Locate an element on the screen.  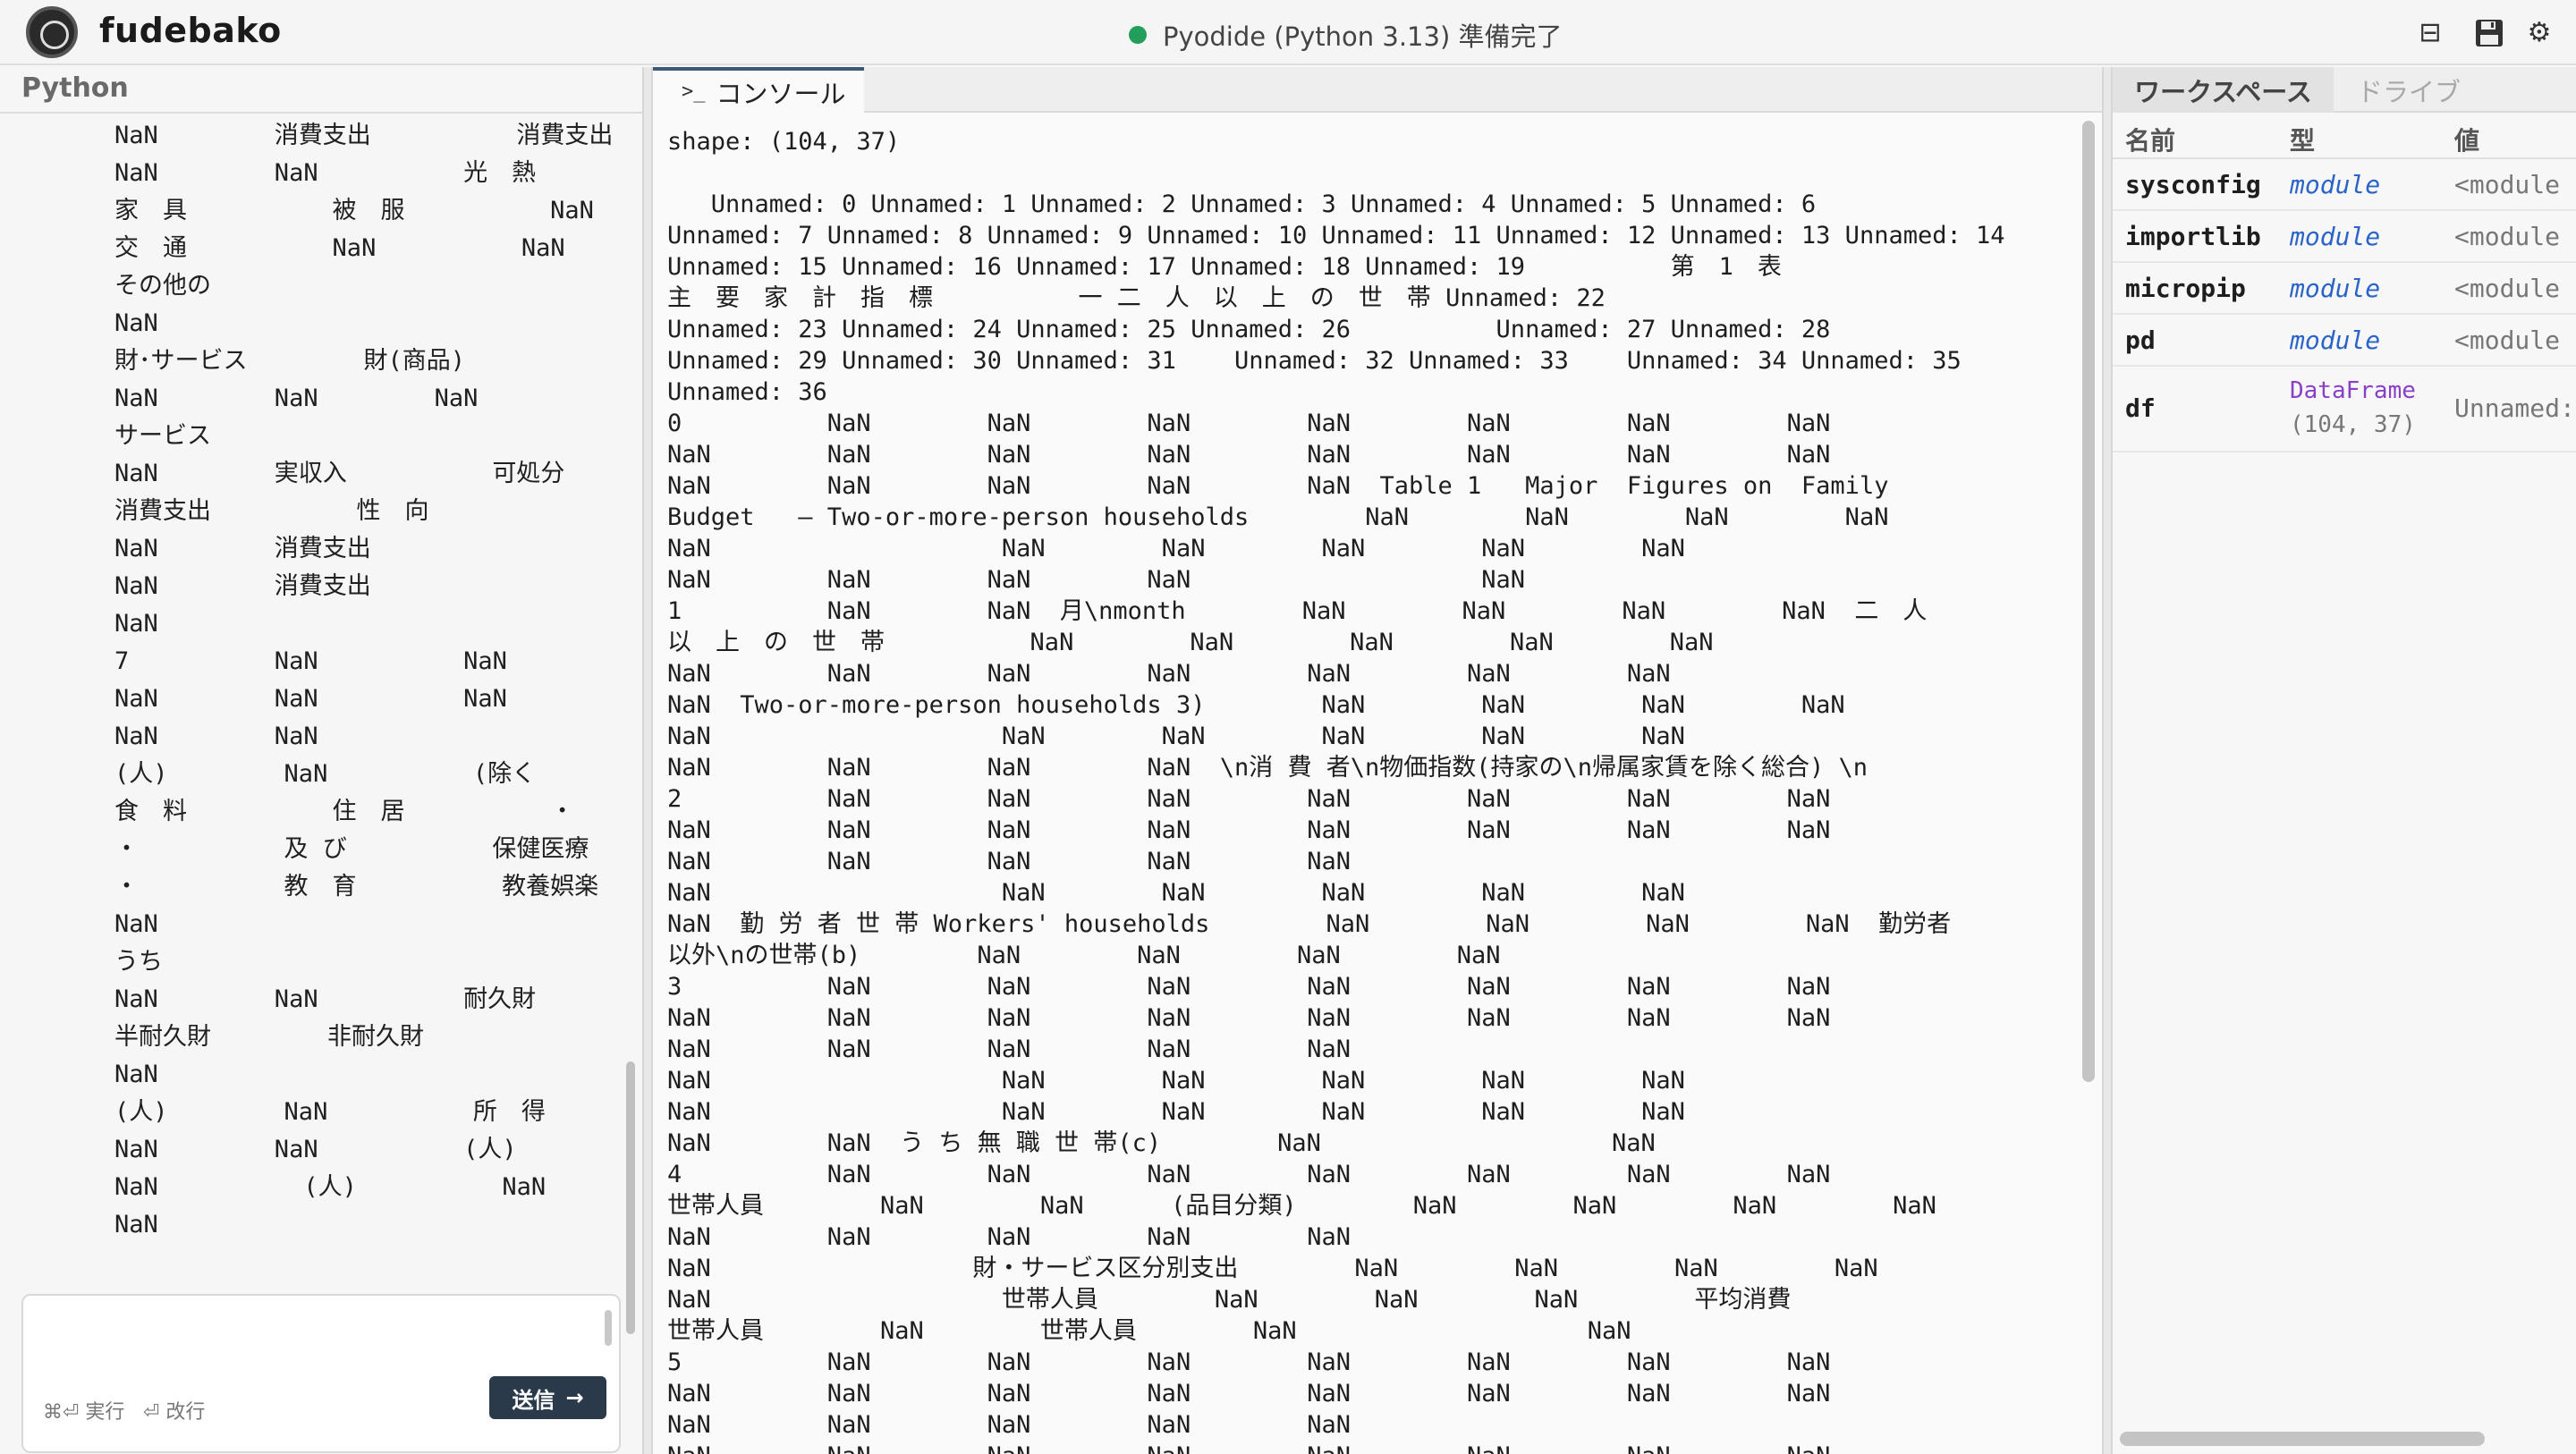
send-button-label: 送信 is located at coordinates (533, 1400).